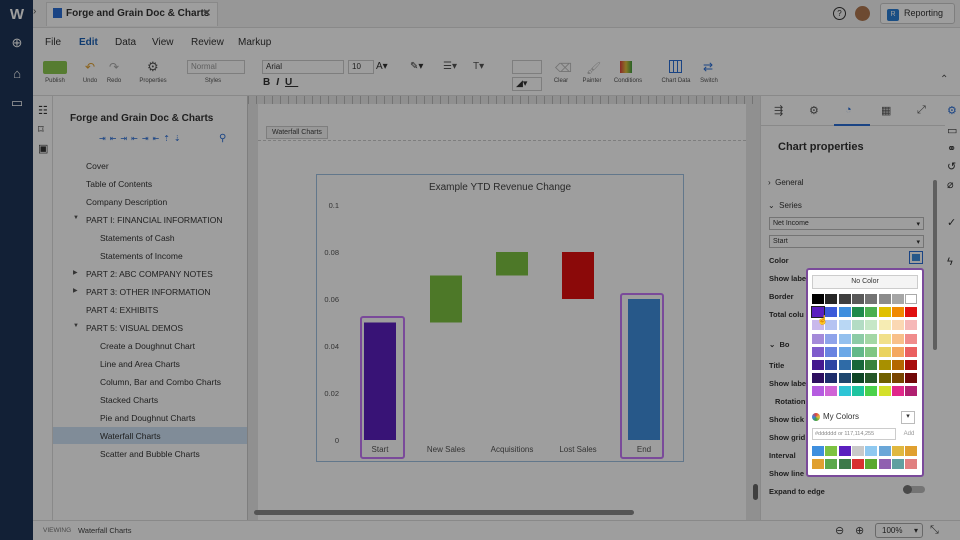 This screenshot has height=540, width=960. I want to click on link-icon: ⚭, so click(951, 148).